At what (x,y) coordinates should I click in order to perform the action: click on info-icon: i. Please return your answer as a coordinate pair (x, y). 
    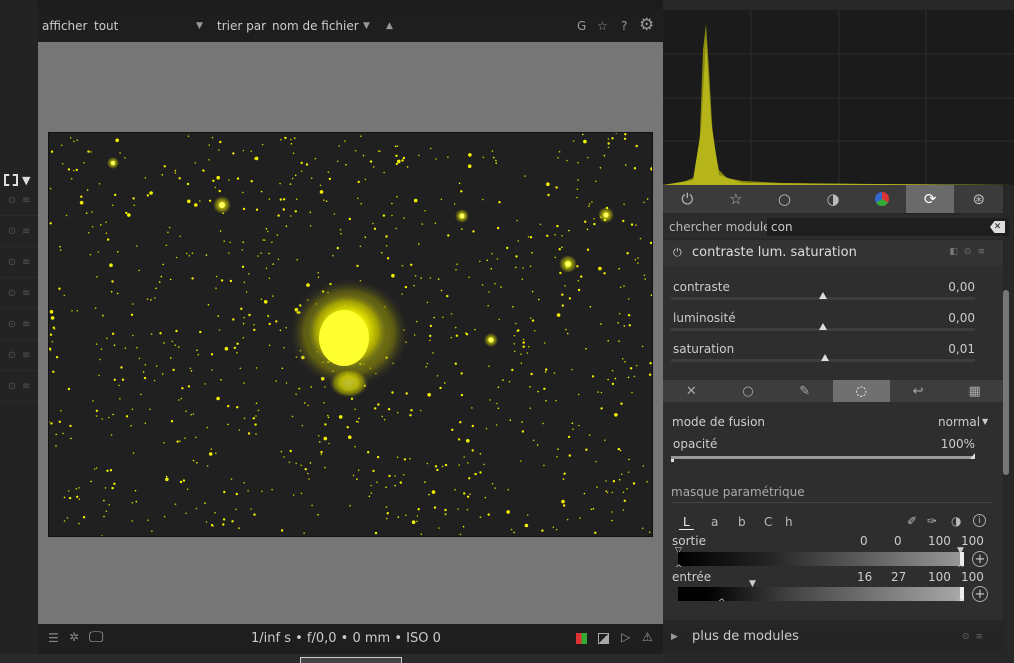
    Looking at the image, I should click on (979, 520).